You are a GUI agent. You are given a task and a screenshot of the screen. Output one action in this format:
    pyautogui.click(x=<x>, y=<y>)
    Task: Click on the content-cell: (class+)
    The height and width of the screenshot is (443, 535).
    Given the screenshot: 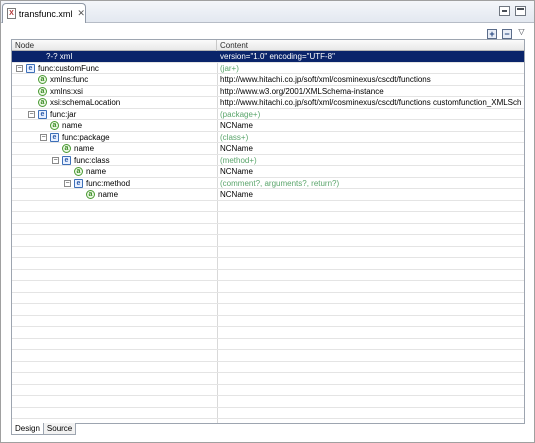 What is the action you would take?
    pyautogui.click(x=371, y=137)
    